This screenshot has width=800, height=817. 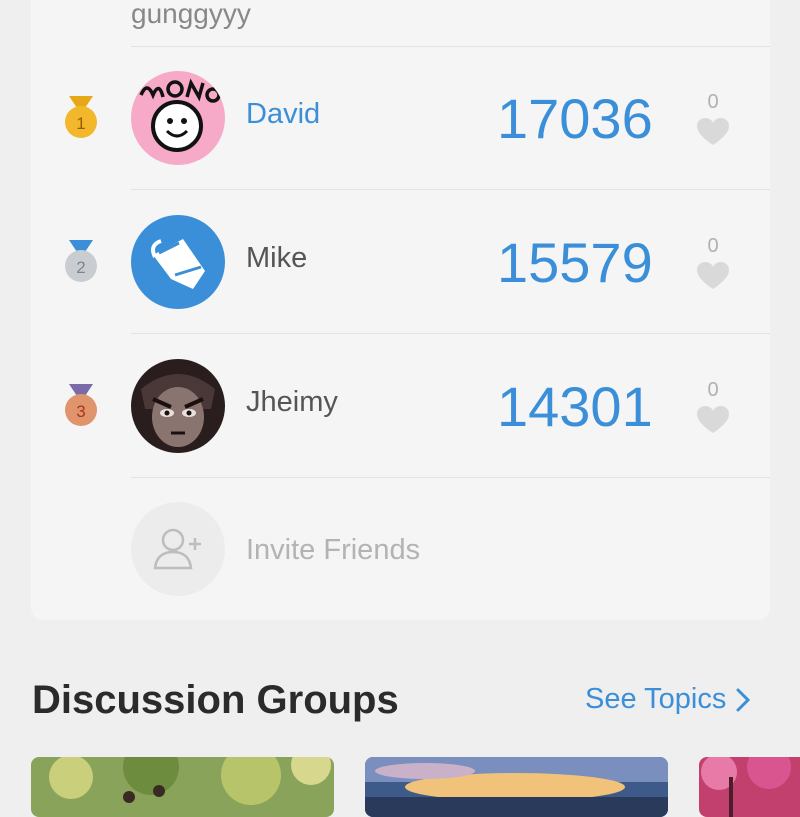 I want to click on invite-avatar, so click(x=178, y=549).